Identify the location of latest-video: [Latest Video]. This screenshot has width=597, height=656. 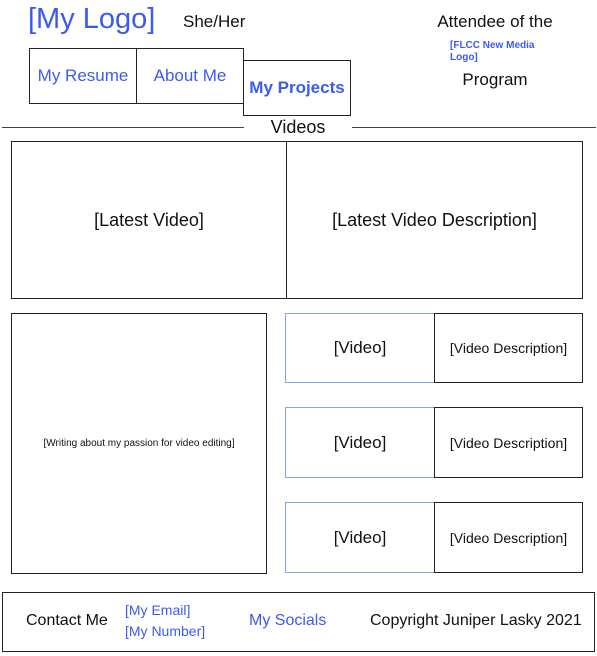
(149, 220).